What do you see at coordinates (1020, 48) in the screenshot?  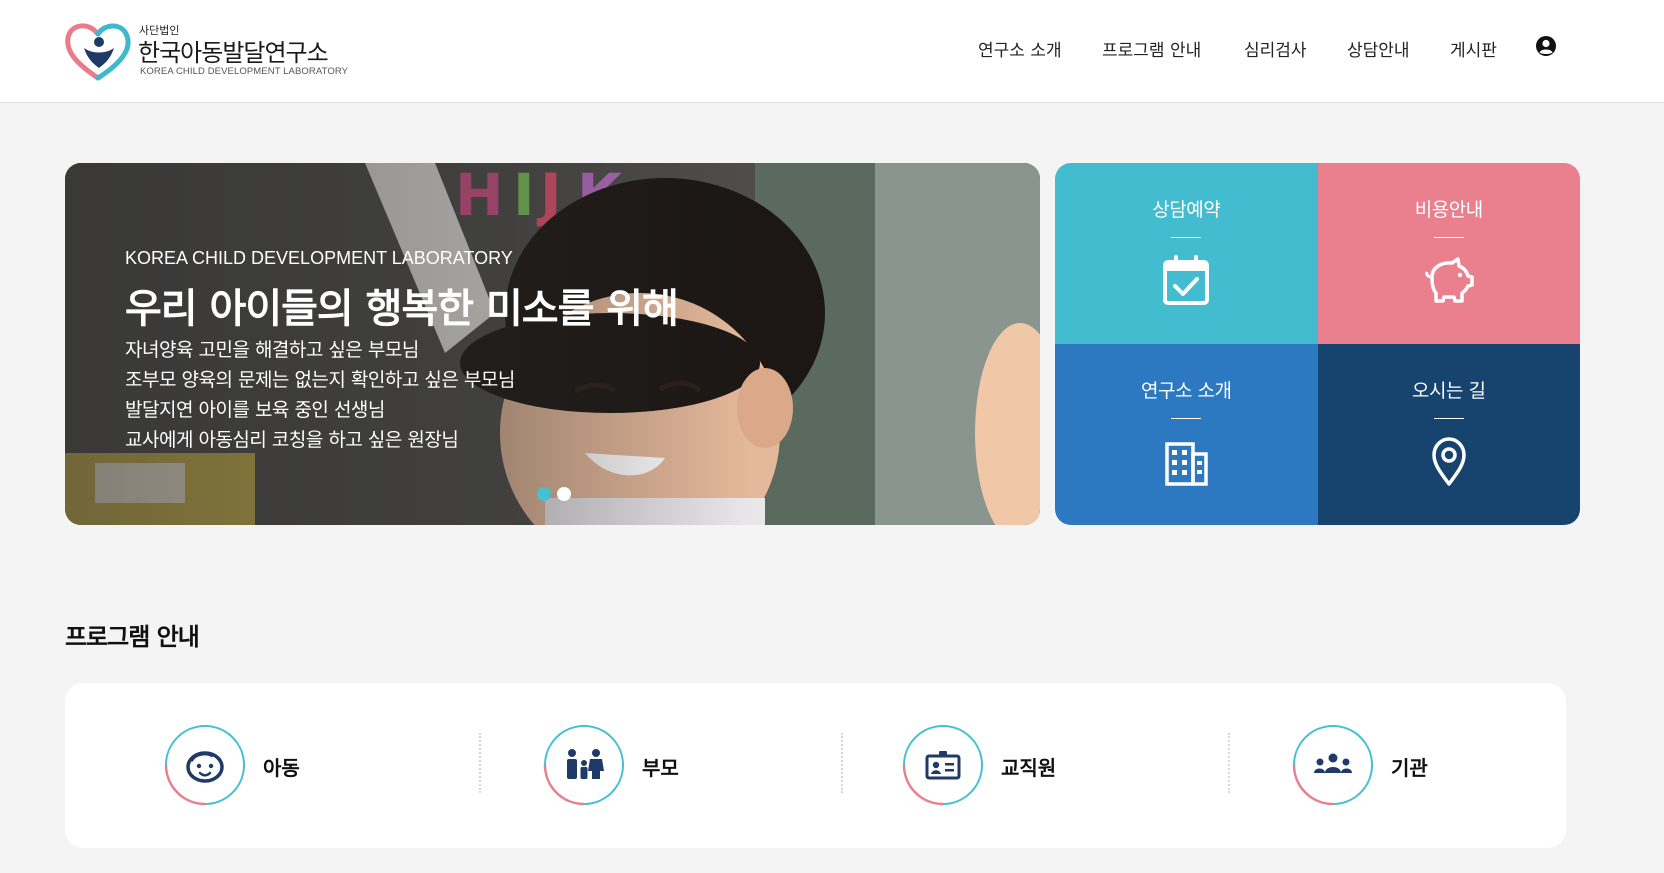 I see `nav-item-about: 연구소 소개` at bounding box center [1020, 48].